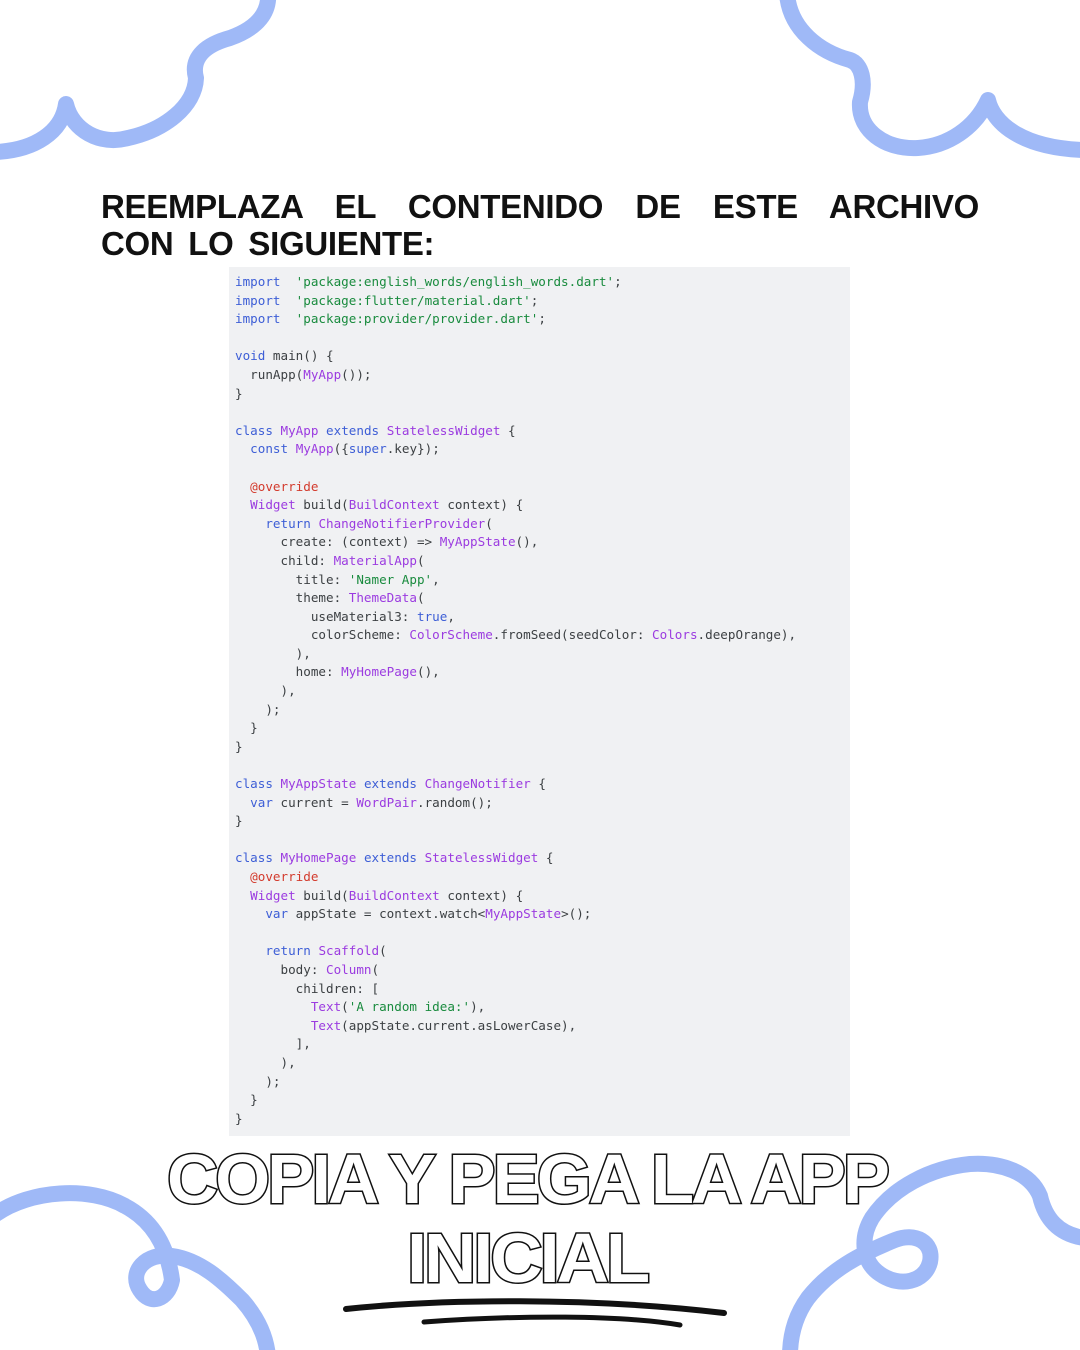  I want to click on code-line: Text('A random idea:'),, so click(398, 1007).